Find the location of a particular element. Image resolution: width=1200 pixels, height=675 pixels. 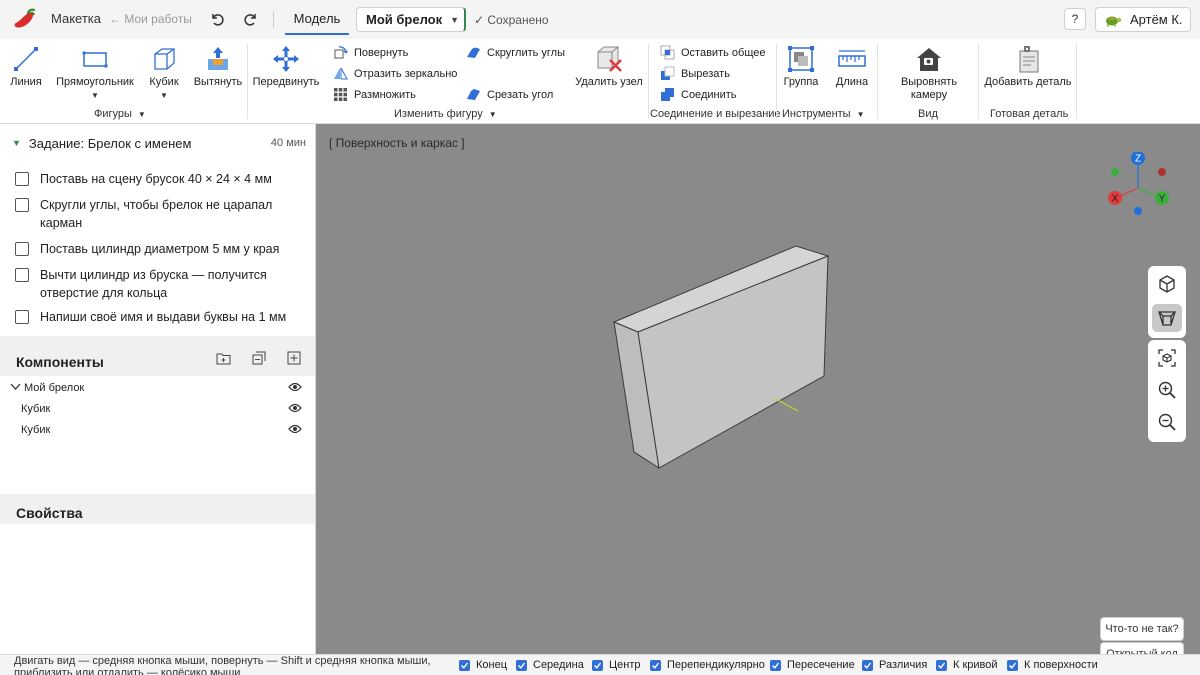

feedback-button: Что-то не так? is located at coordinates (1142, 629).